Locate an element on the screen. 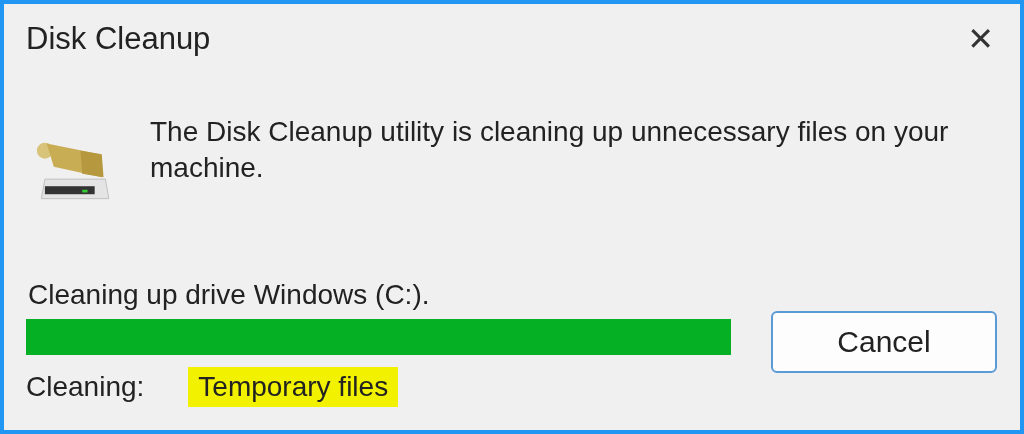 The width and height of the screenshot is (1024, 434). cleaning-label: Cleaning: is located at coordinates (85, 387).